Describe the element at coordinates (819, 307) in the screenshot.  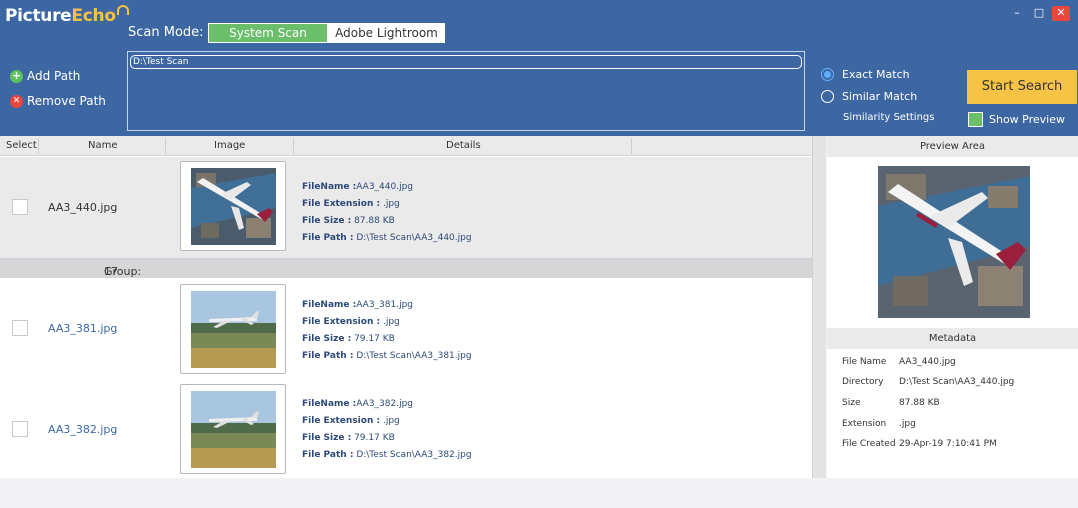
I see `vertical-scrollbar` at that location.